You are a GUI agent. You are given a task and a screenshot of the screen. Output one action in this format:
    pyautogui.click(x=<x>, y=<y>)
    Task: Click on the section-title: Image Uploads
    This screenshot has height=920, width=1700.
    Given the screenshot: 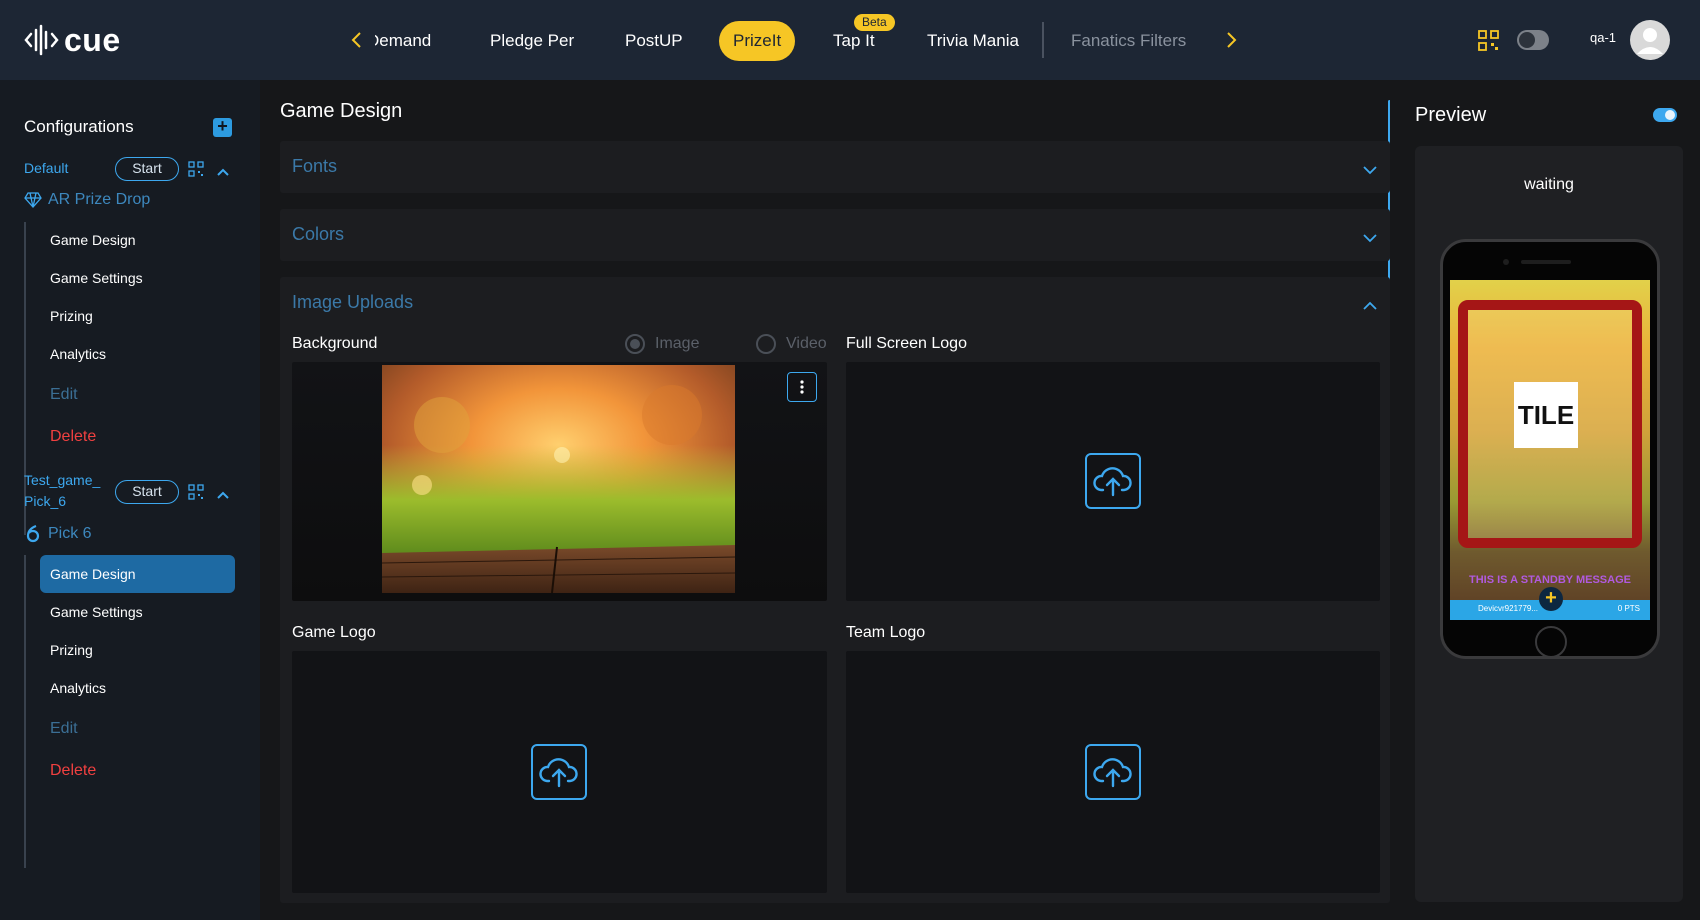 What is the action you would take?
    pyautogui.click(x=352, y=302)
    